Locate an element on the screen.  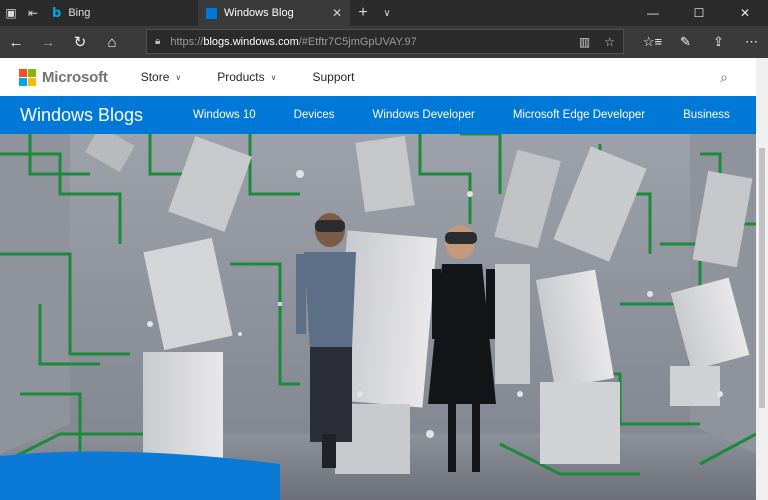
reading-view-icon: ▥ is located at coordinates (584, 42).